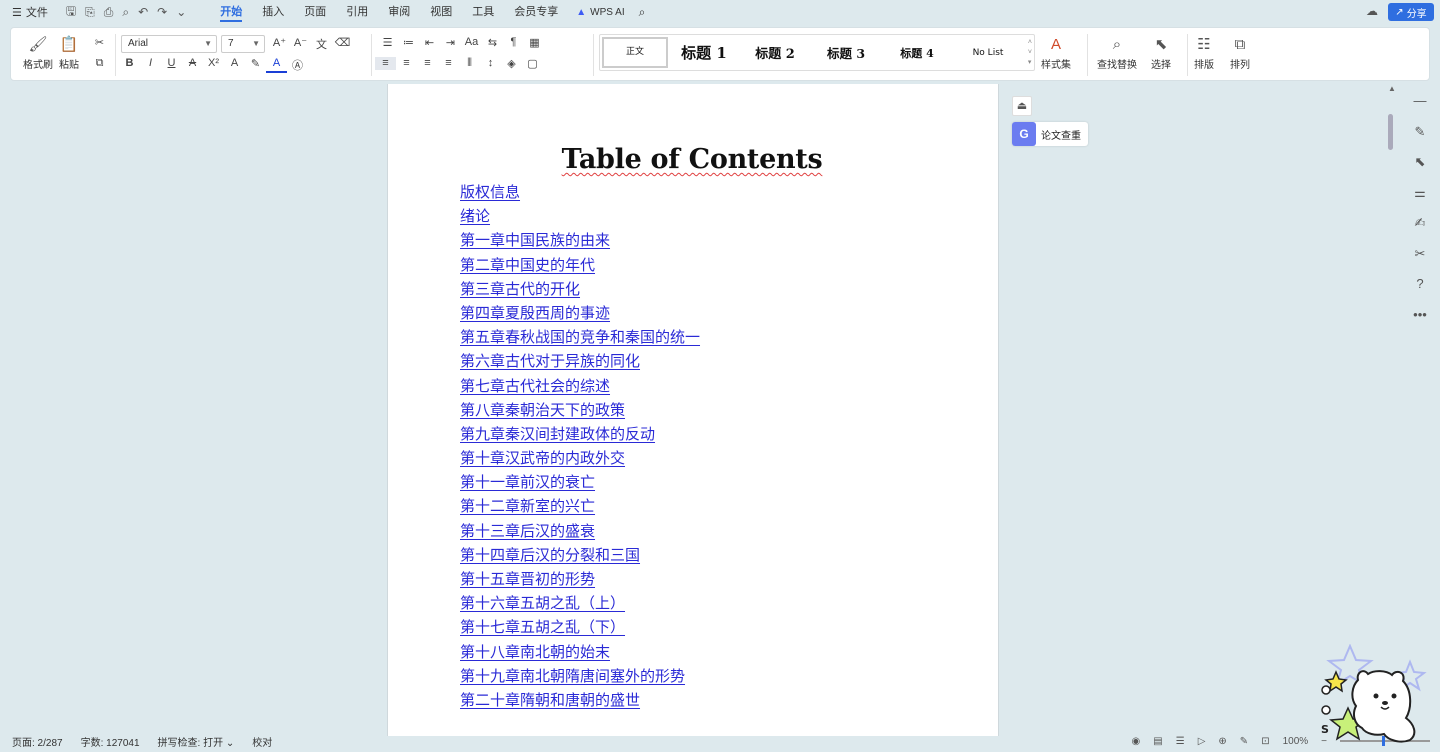 Image resolution: width=1440 pixels, height=752 pixels. Describe the element at coordinates (1420, 193) in the screenshot. I see `adjust-icon: ⚌` at that location.